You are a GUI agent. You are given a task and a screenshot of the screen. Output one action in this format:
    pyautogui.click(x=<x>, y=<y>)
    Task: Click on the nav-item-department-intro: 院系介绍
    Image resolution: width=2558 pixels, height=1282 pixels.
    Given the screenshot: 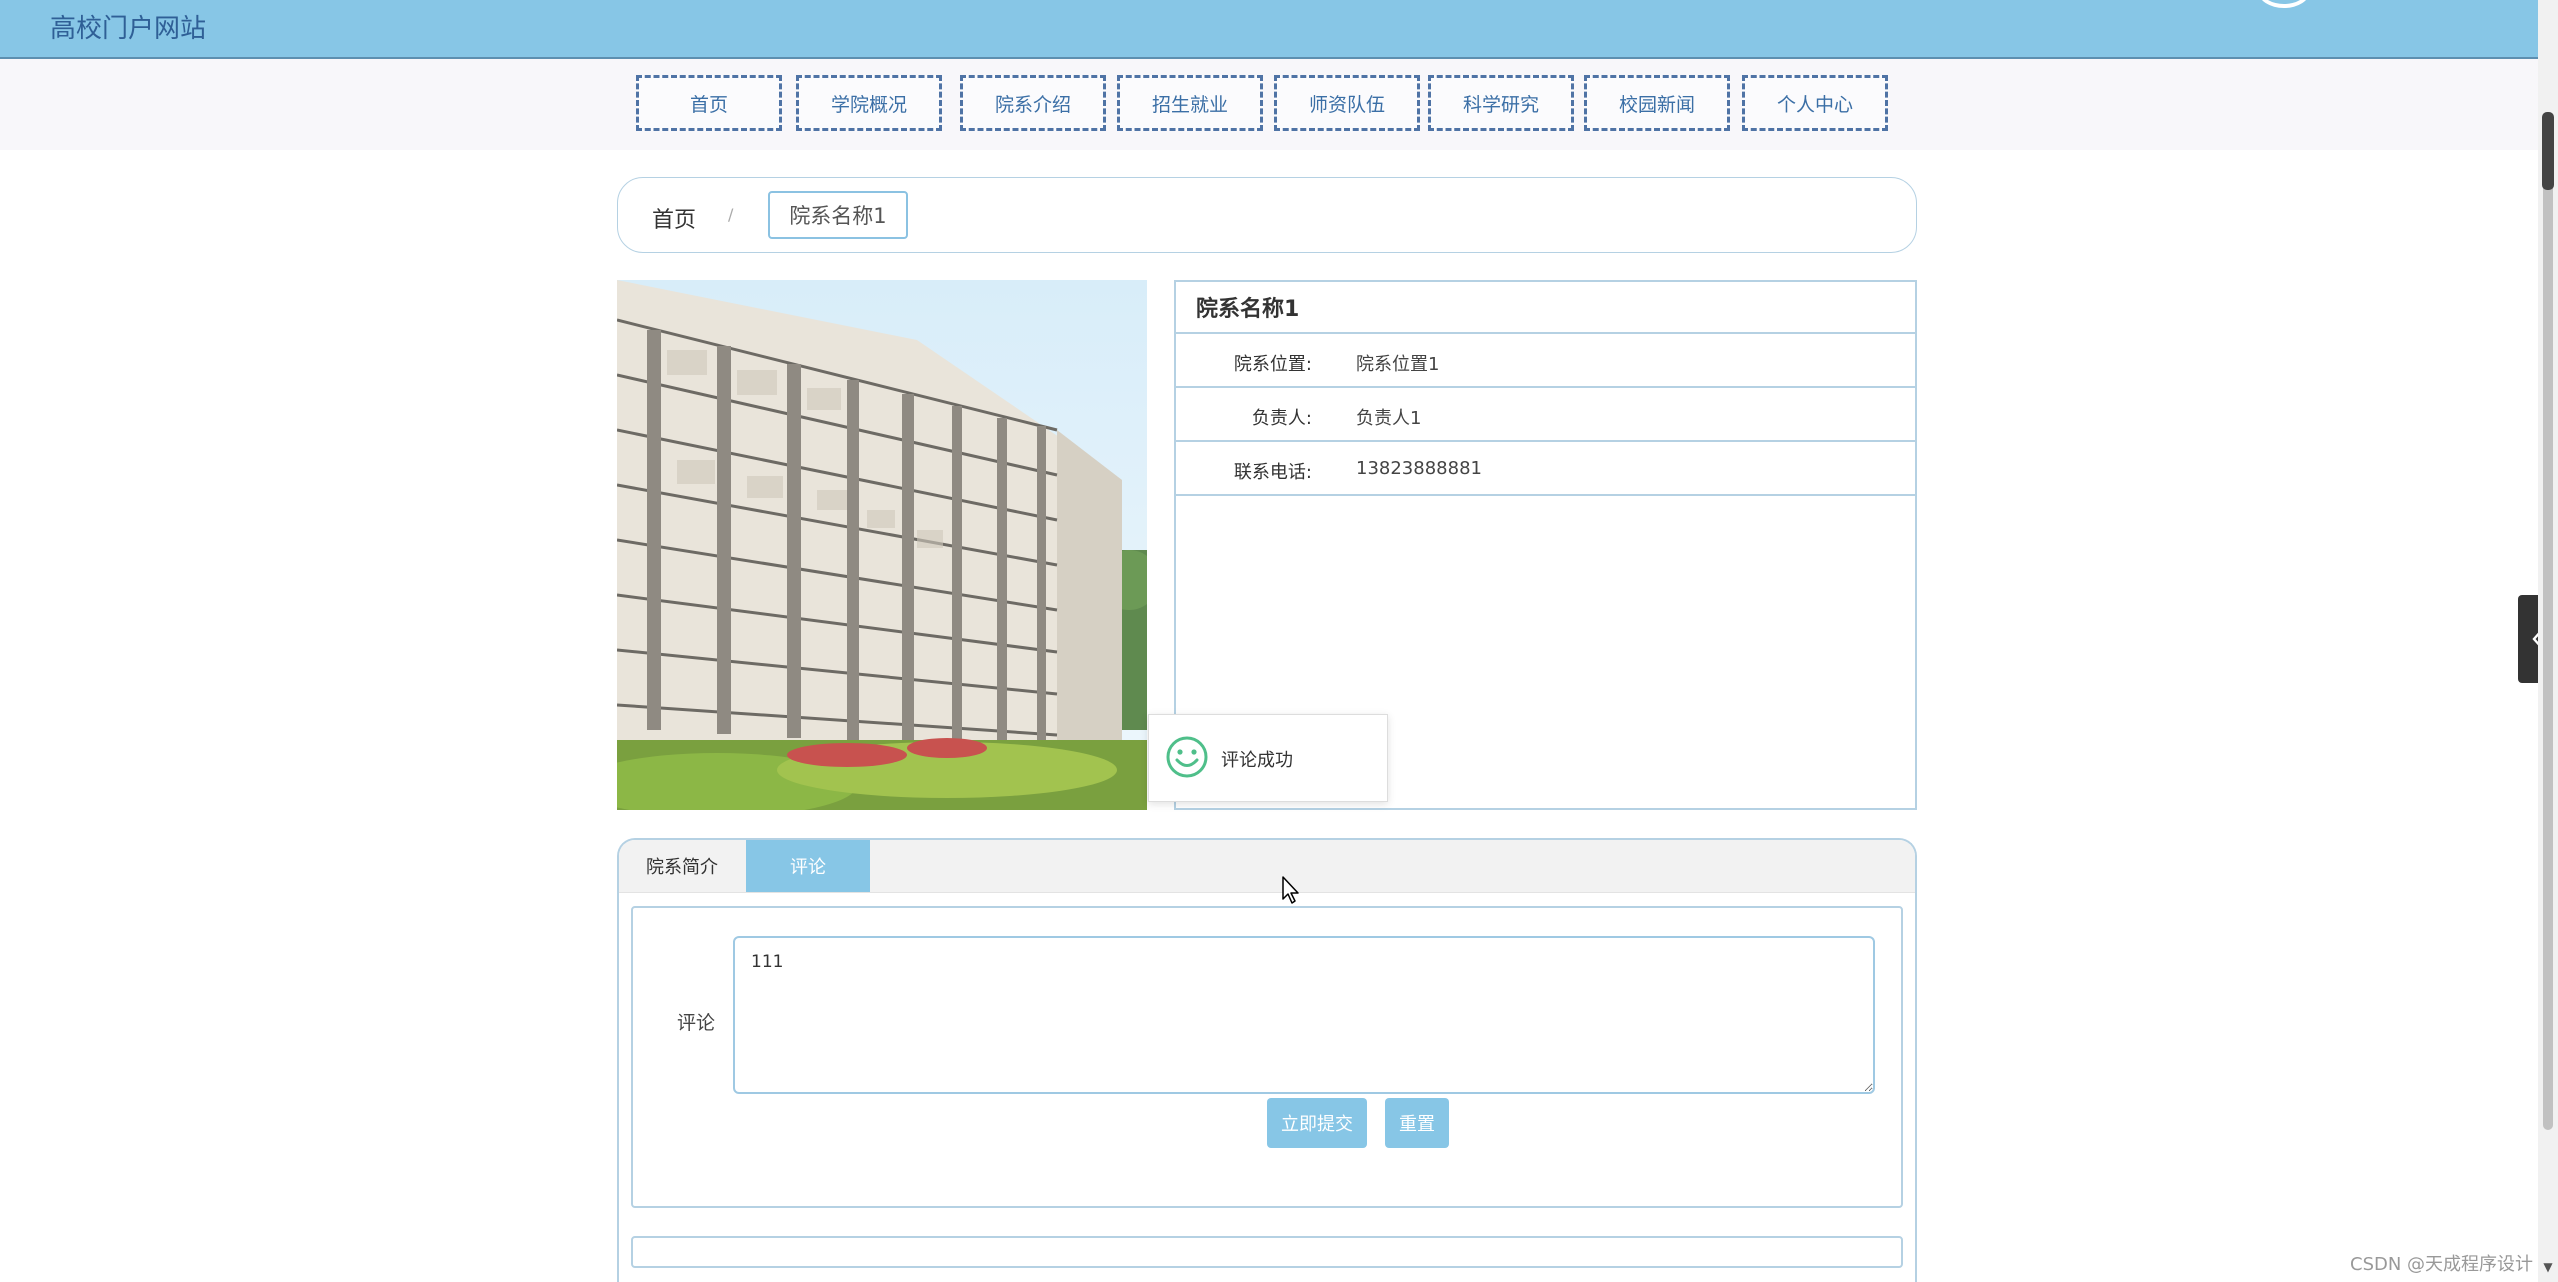 What is the action you would take?
    pyautogui.click(x=1033, y=103)
    